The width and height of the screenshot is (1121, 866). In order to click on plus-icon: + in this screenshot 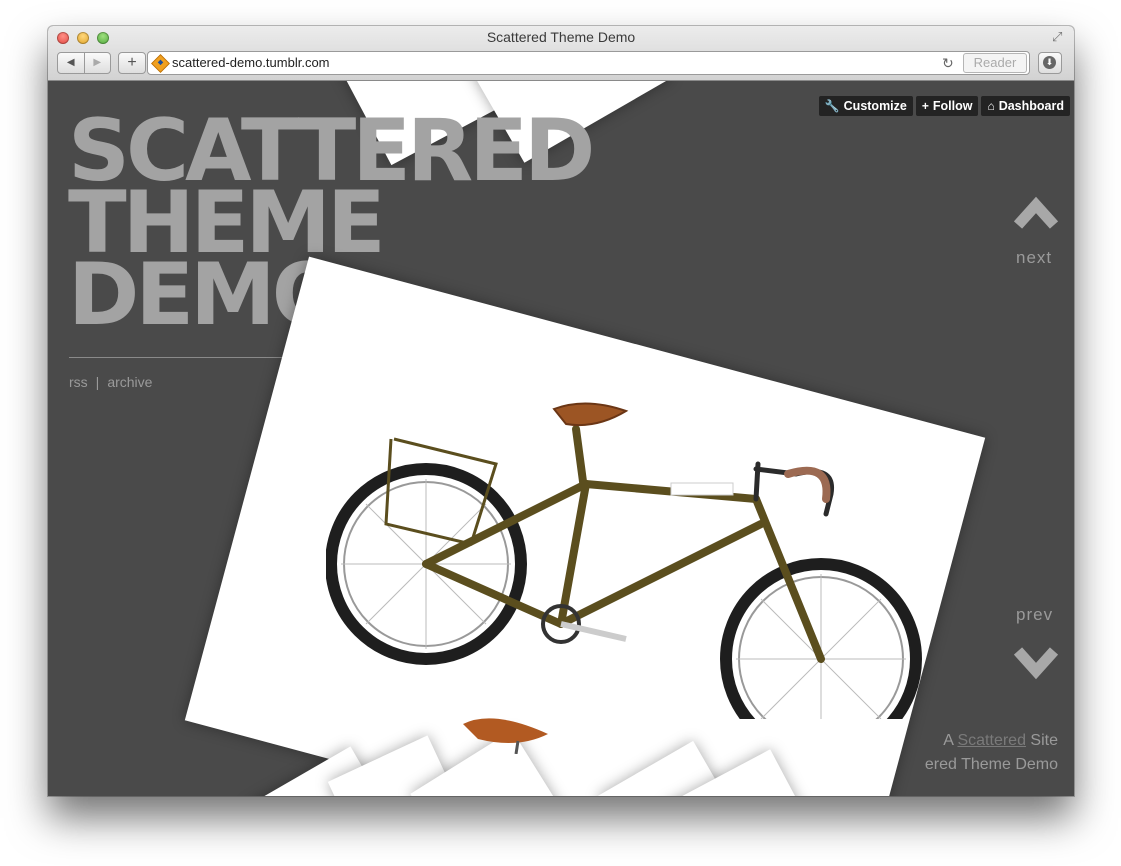, I will do `click(925, 106)`.